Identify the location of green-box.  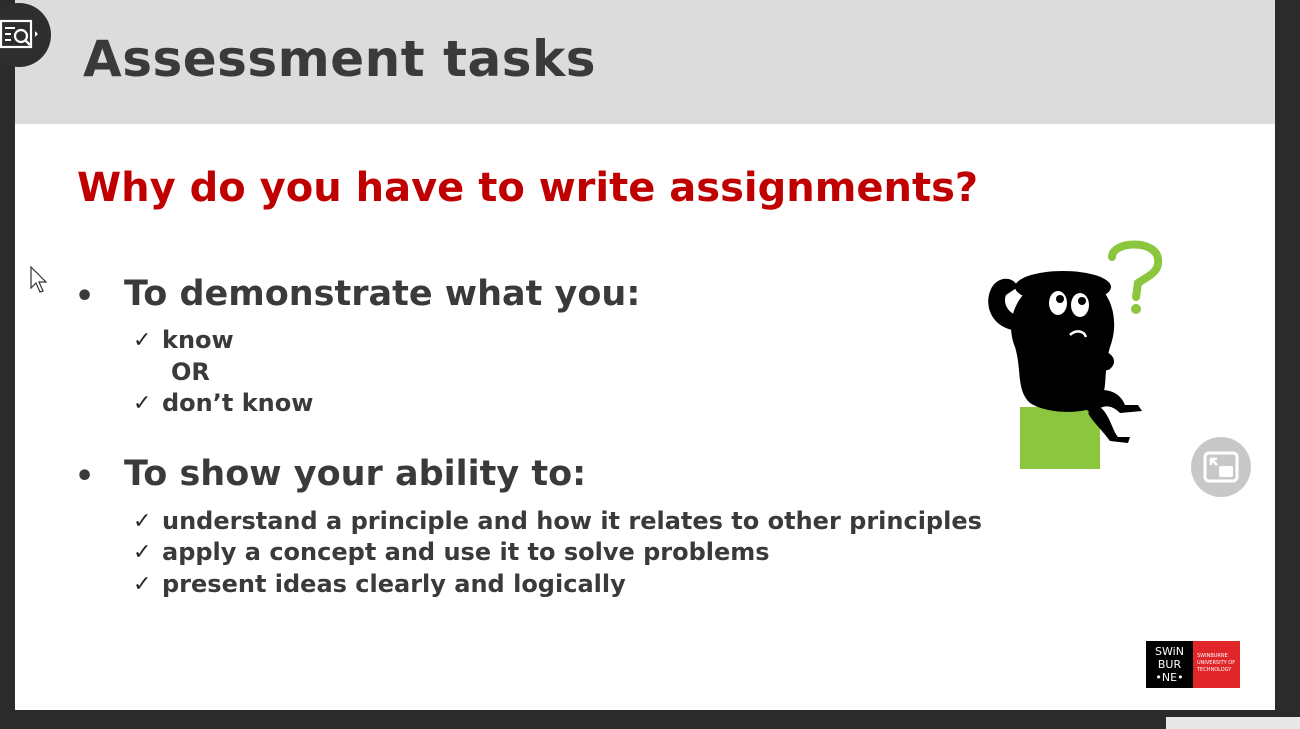
(1060, 438).